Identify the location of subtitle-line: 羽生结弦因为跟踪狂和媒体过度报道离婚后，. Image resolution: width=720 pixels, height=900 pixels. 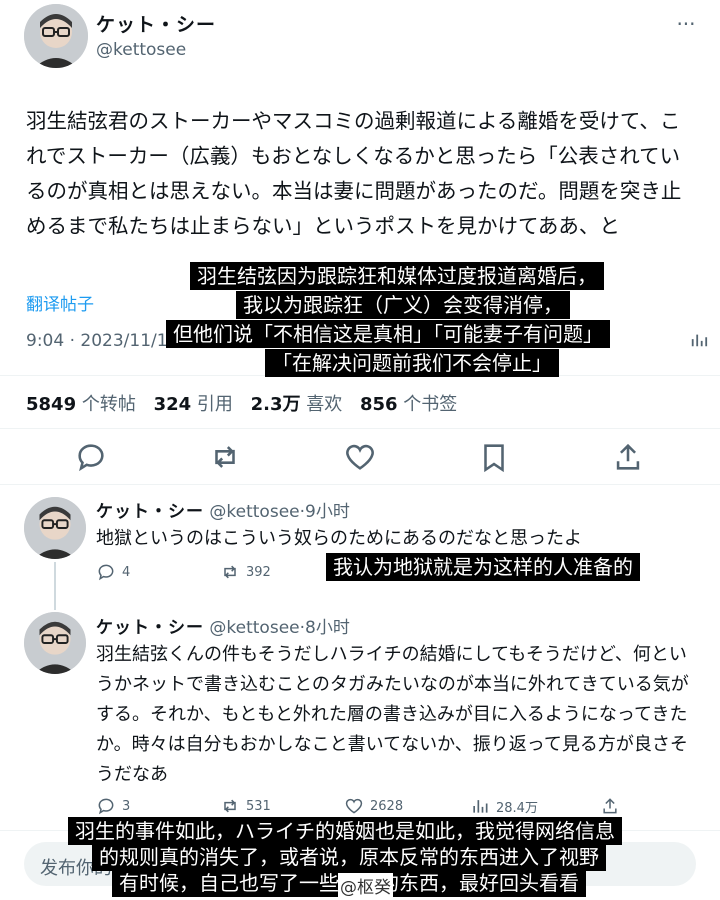
(397, 276).